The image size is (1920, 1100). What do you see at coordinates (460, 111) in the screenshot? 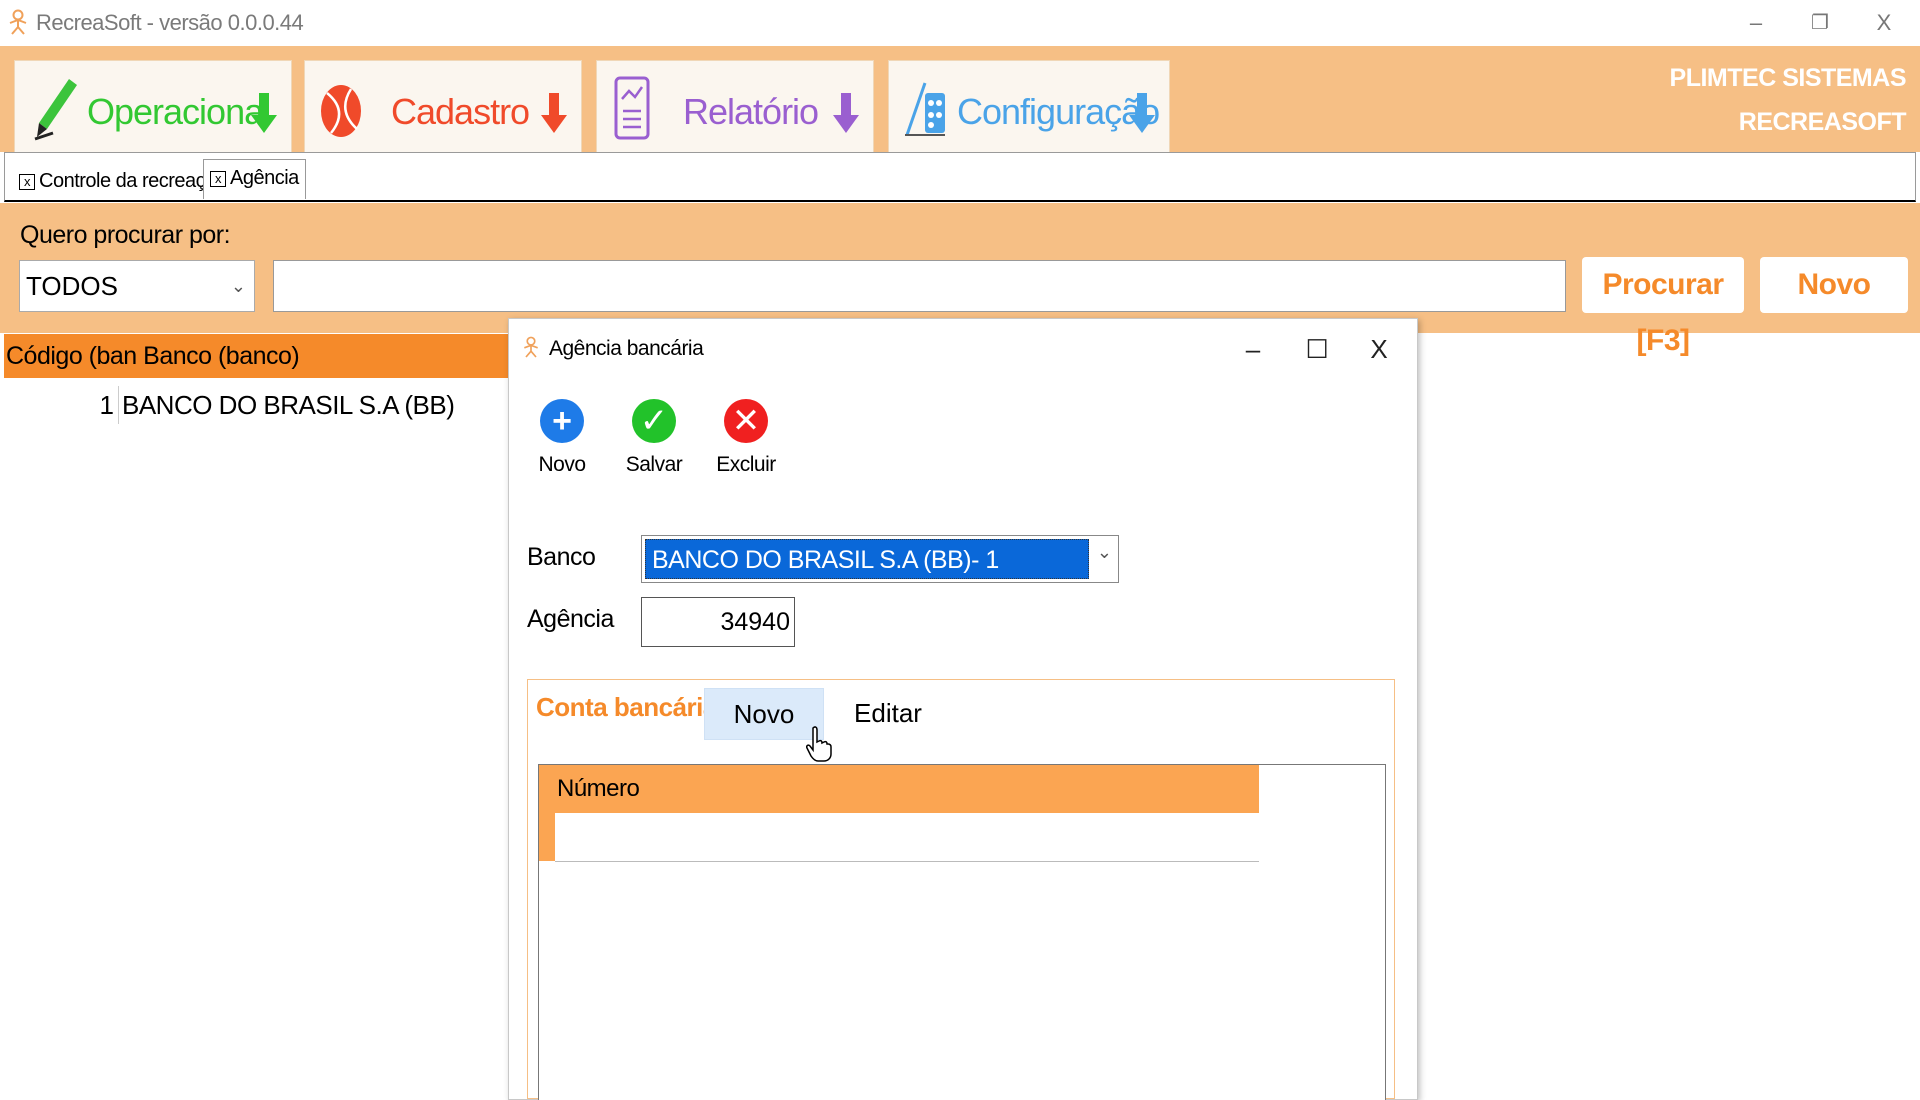
I see `ribbon-tab-label: Cadastro` at bounding box center [460, 111].